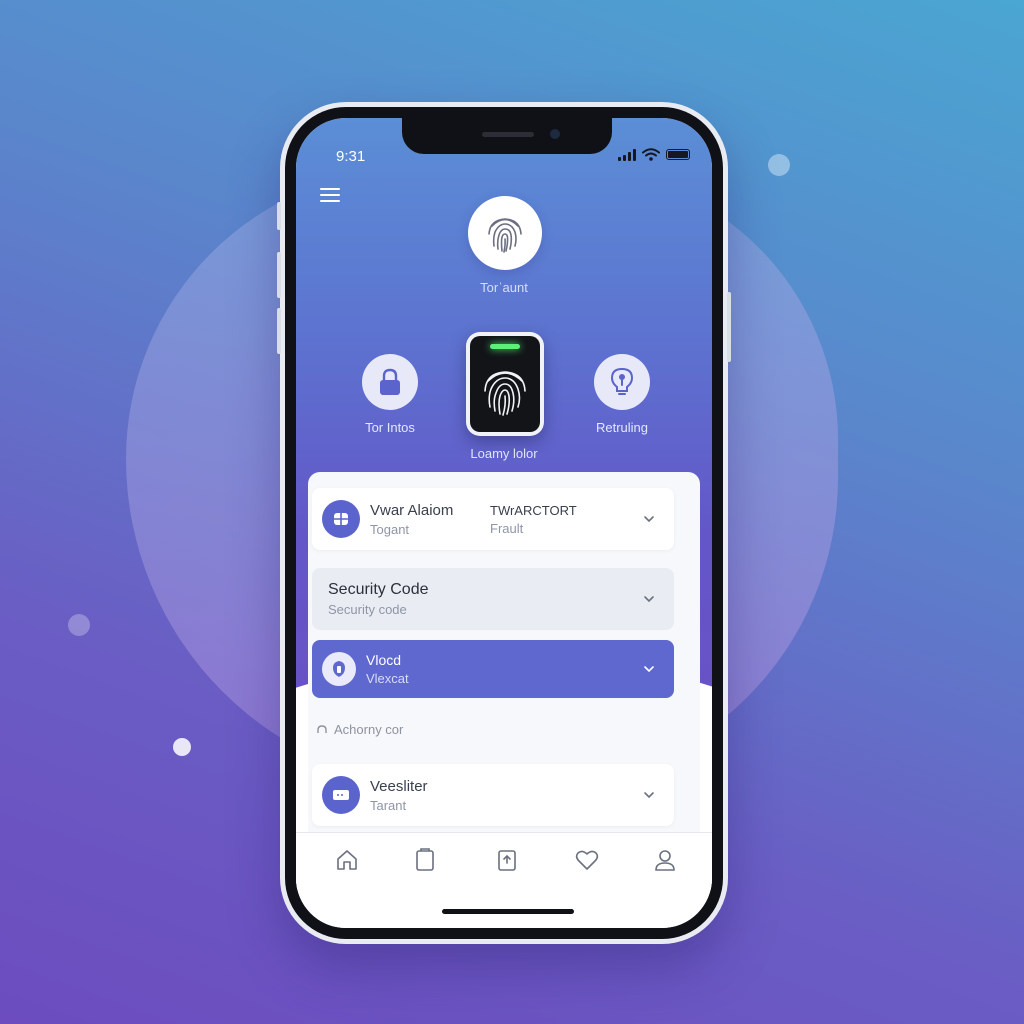 The image size is (1024, 1024). I want to click on power-button, so click(729, 327).